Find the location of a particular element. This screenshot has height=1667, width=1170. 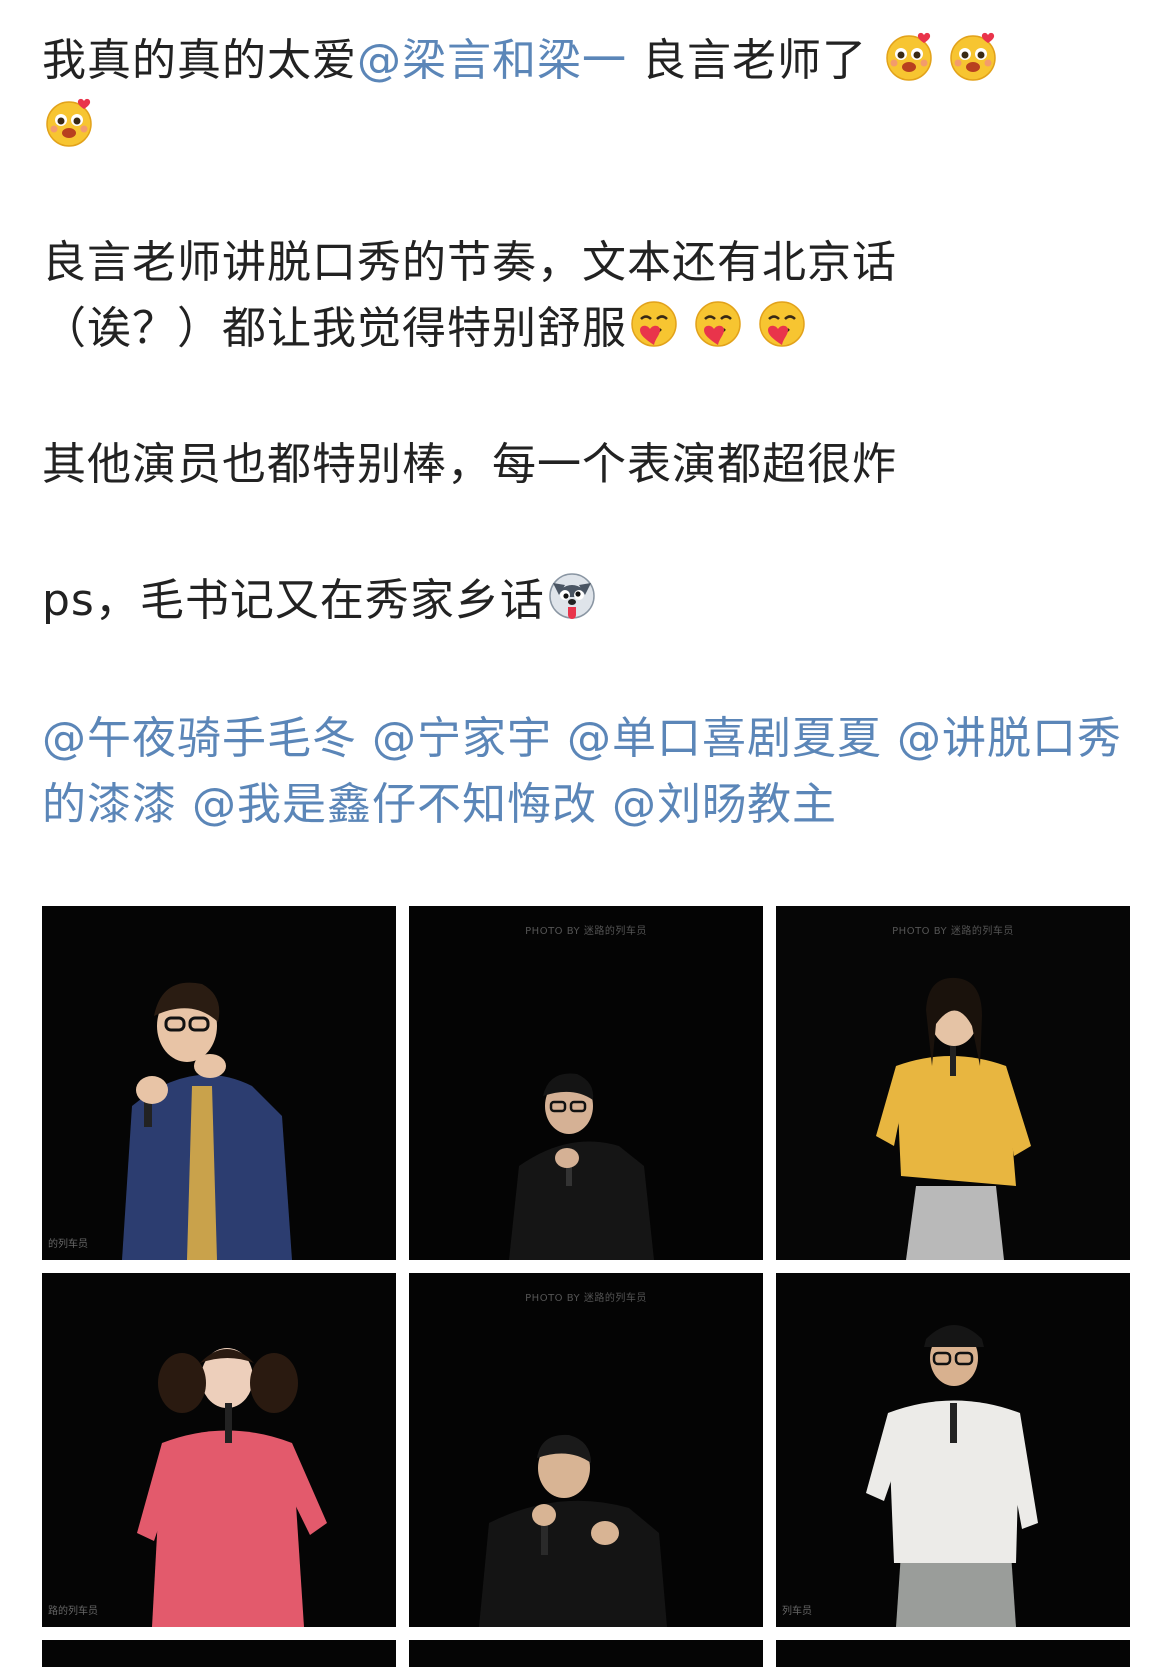

paragraph-4: ps，毛书记又在秀家乡话 is located at coordinates (592, 601).